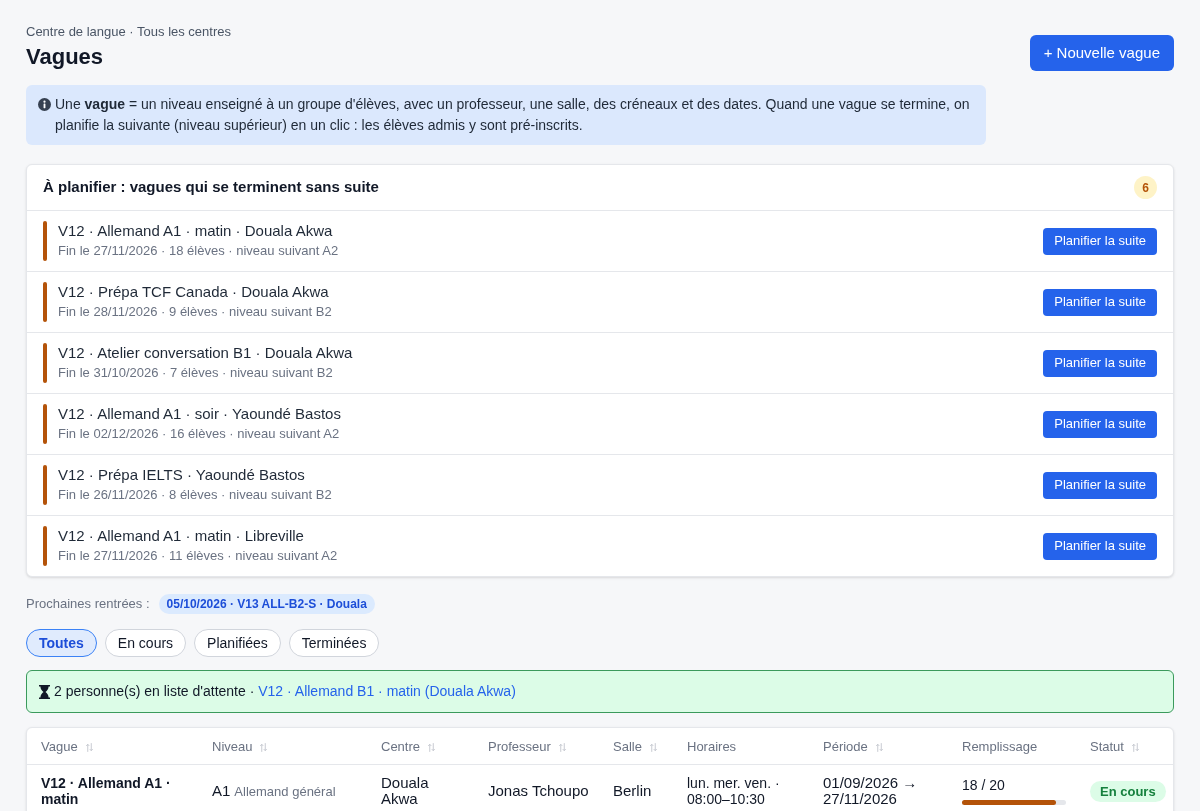  Describe the element at coordinates (44, 104) in the screenshot. I see `info-icon` at that location.